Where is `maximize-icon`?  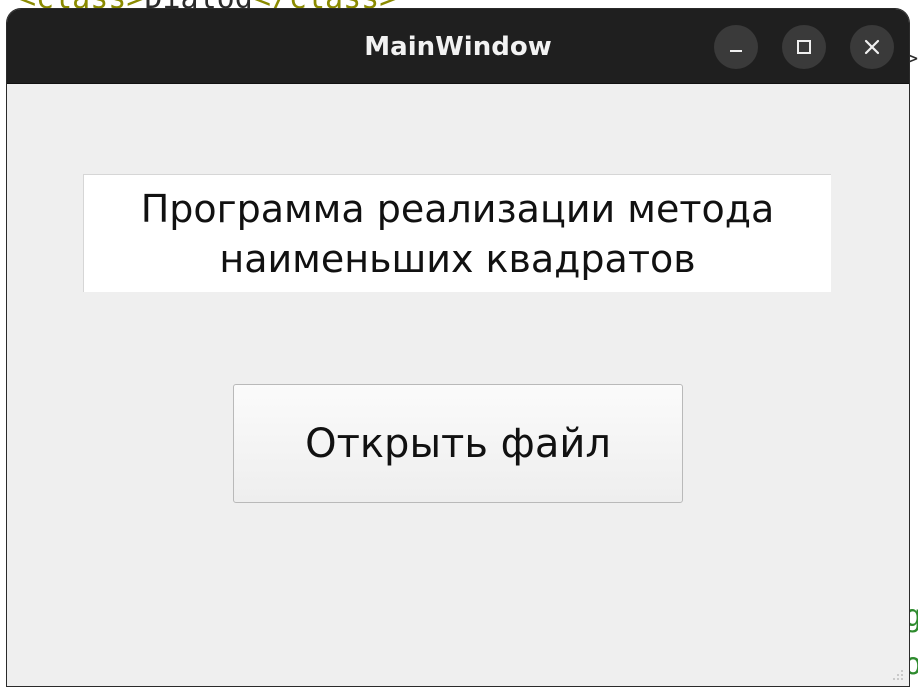
maximize-icon is located at coordinates (804, 47).